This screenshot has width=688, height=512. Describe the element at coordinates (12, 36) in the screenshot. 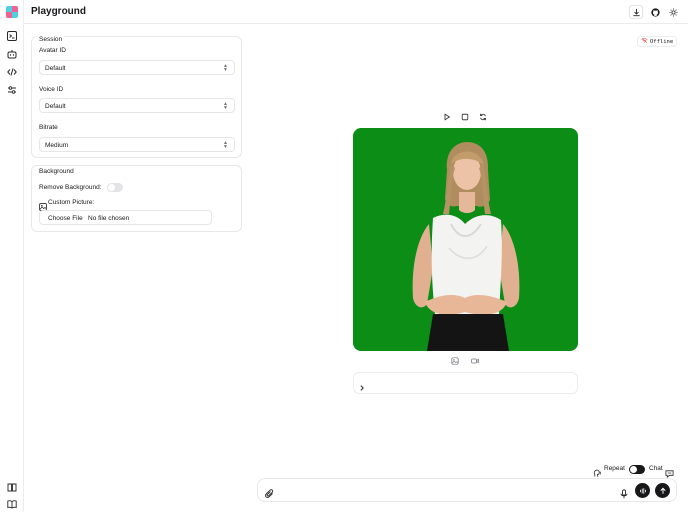

I see `terminal-icon` at that location.